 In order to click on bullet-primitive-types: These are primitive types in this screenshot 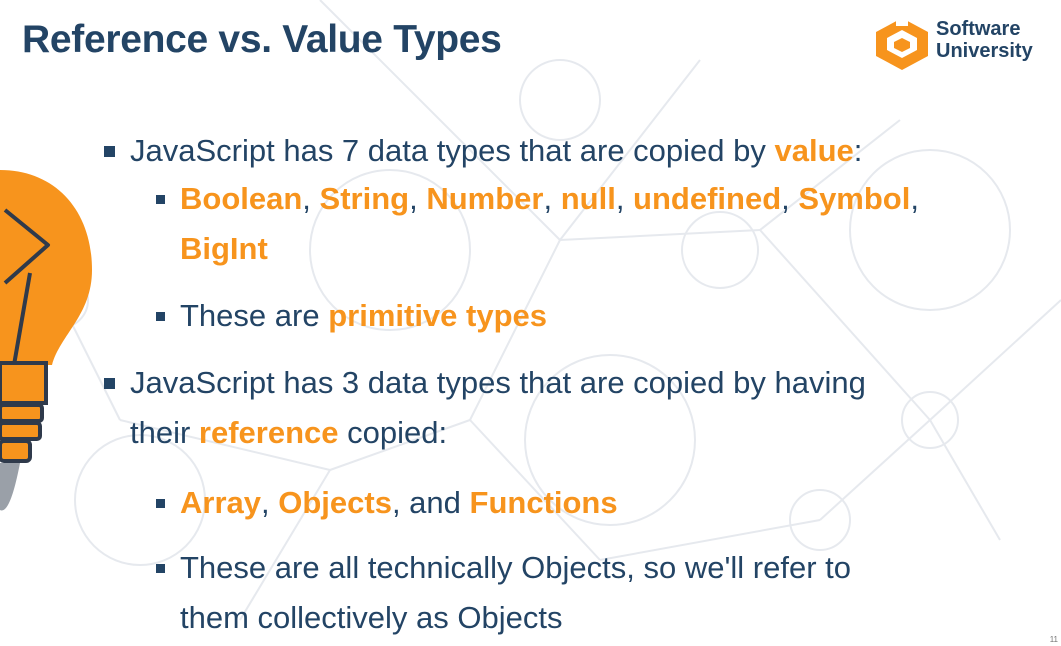, I will do `click(603, 316)`.